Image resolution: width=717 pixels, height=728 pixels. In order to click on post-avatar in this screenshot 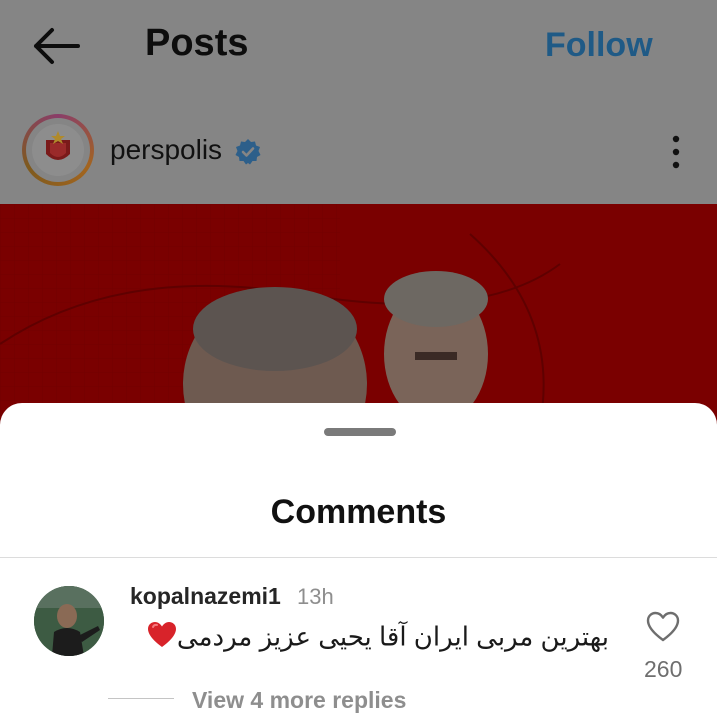, I will do `click(58, 150)`.